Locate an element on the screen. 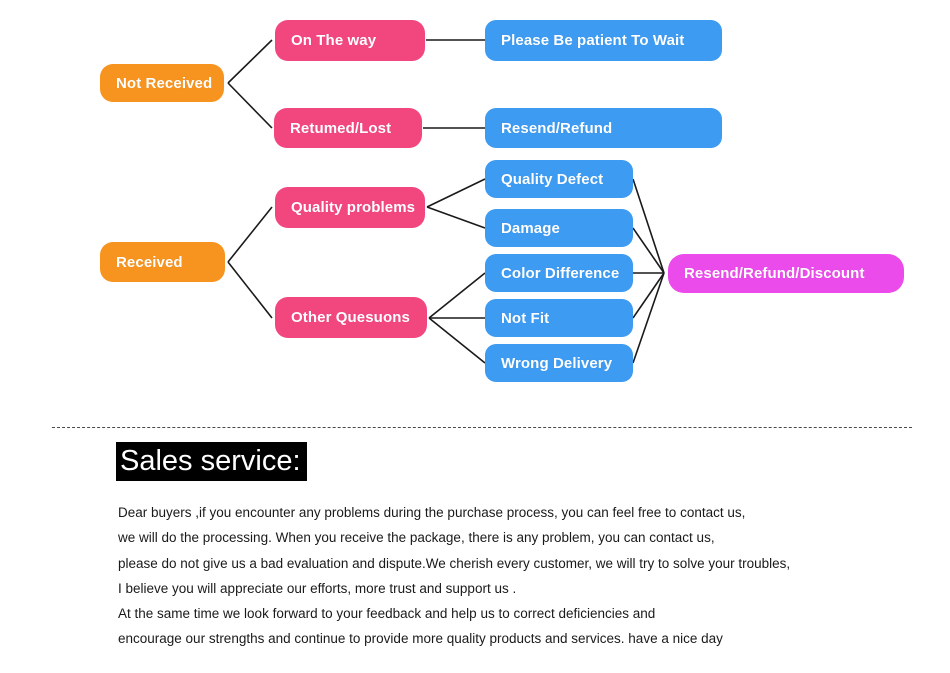 The image size is (950, 673). connector-damage-to-resend-refund-discount is located at coordinates (648, 250).